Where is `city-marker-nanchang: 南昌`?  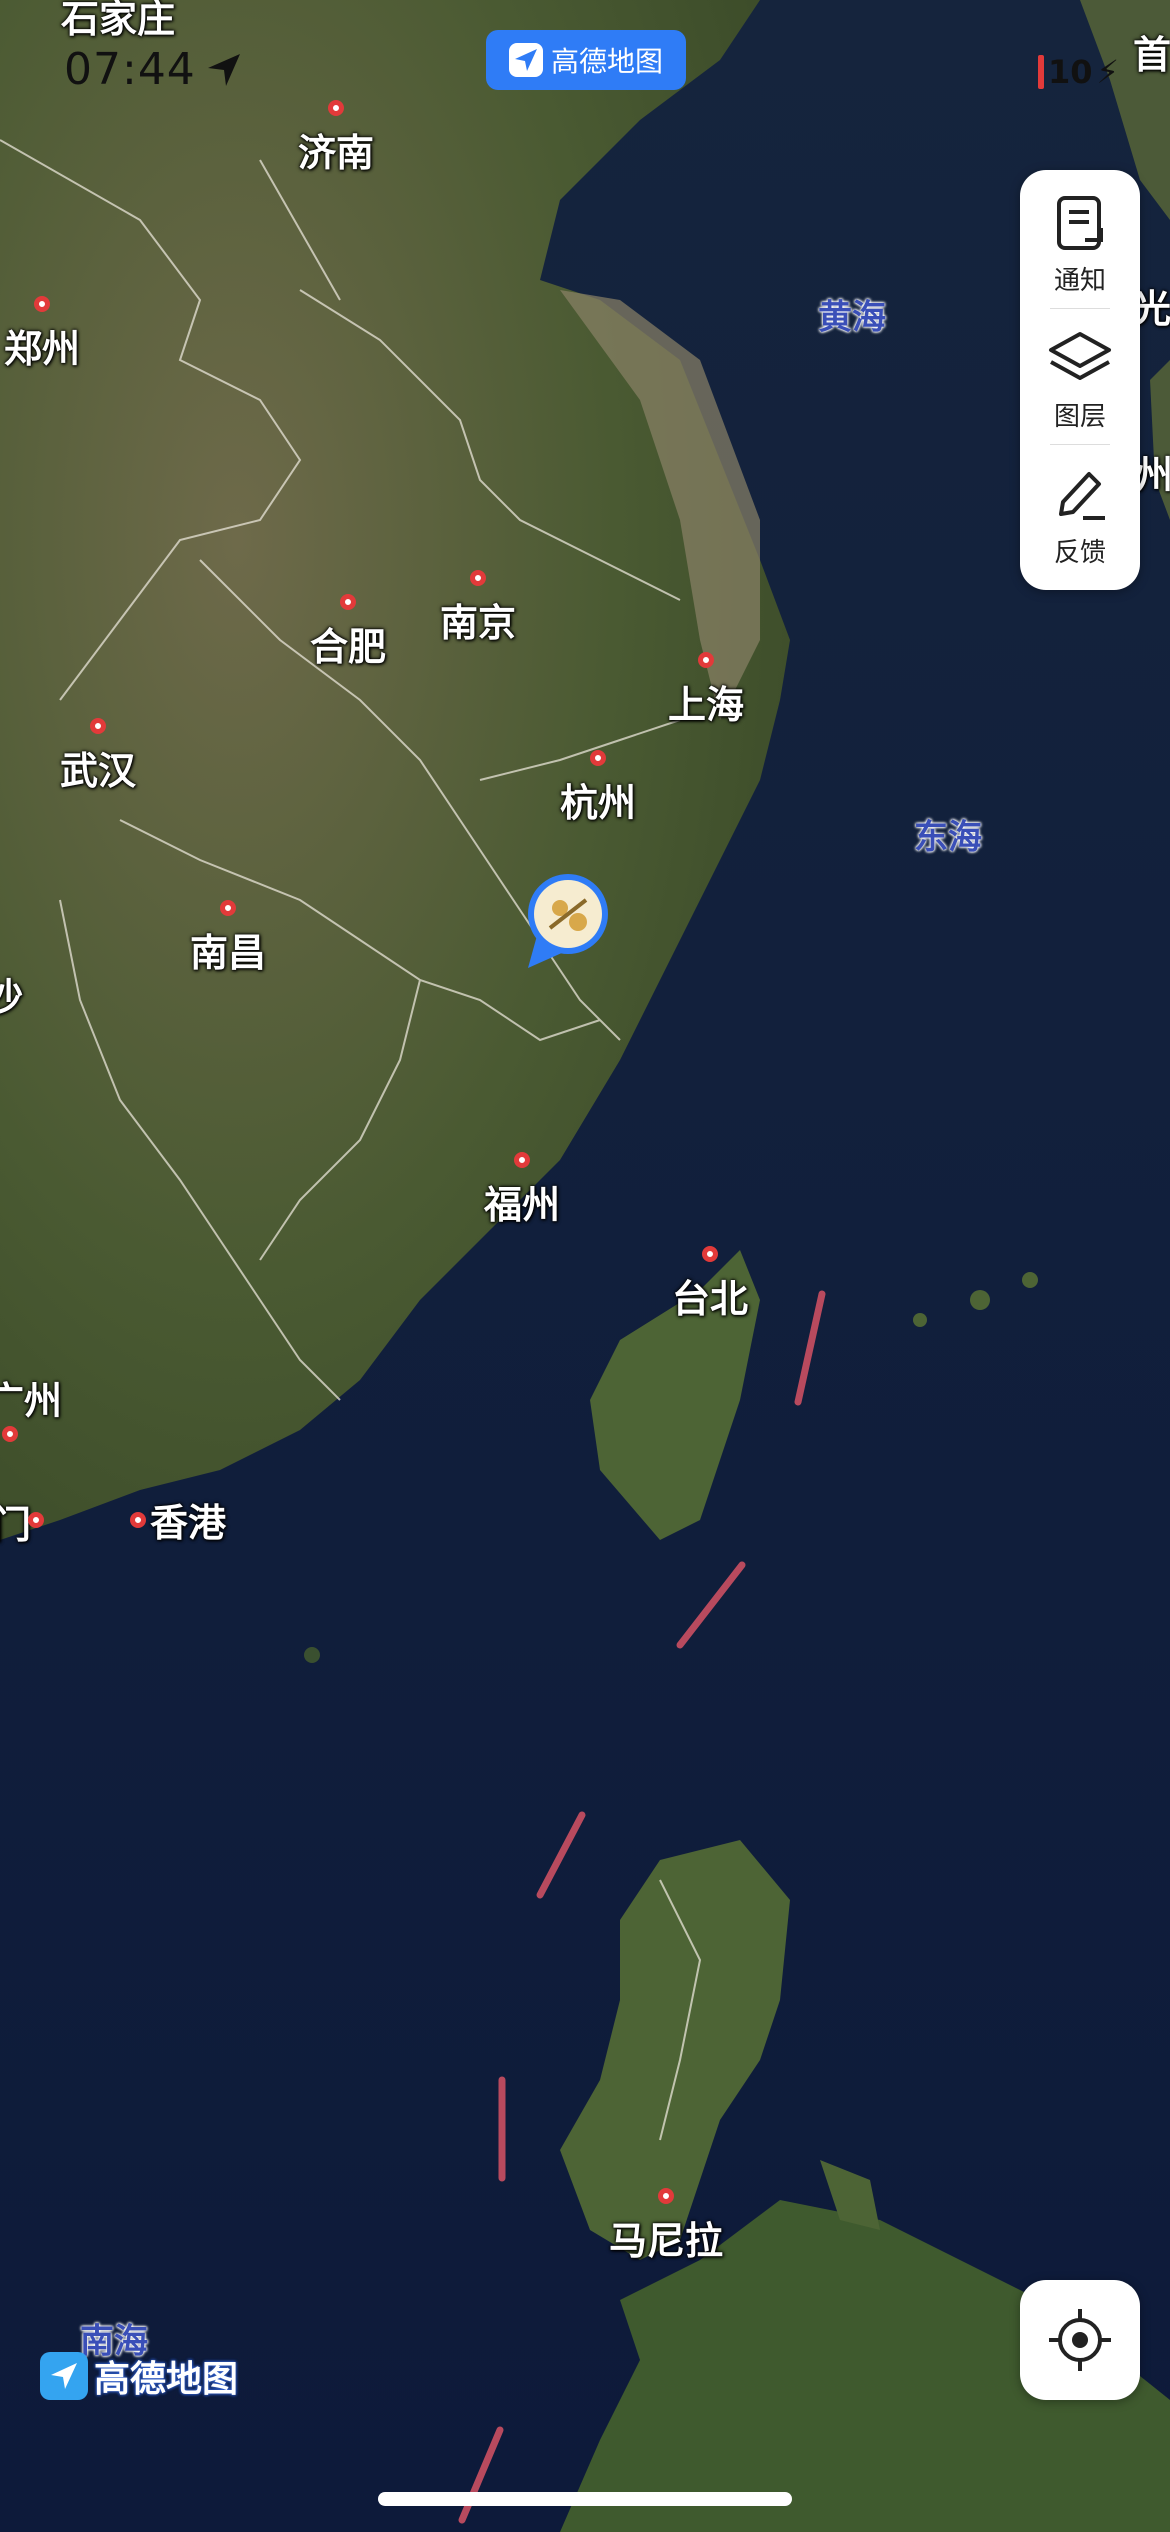
city-marker-nanchang: 南昌 is located at coordinates (228, 938).